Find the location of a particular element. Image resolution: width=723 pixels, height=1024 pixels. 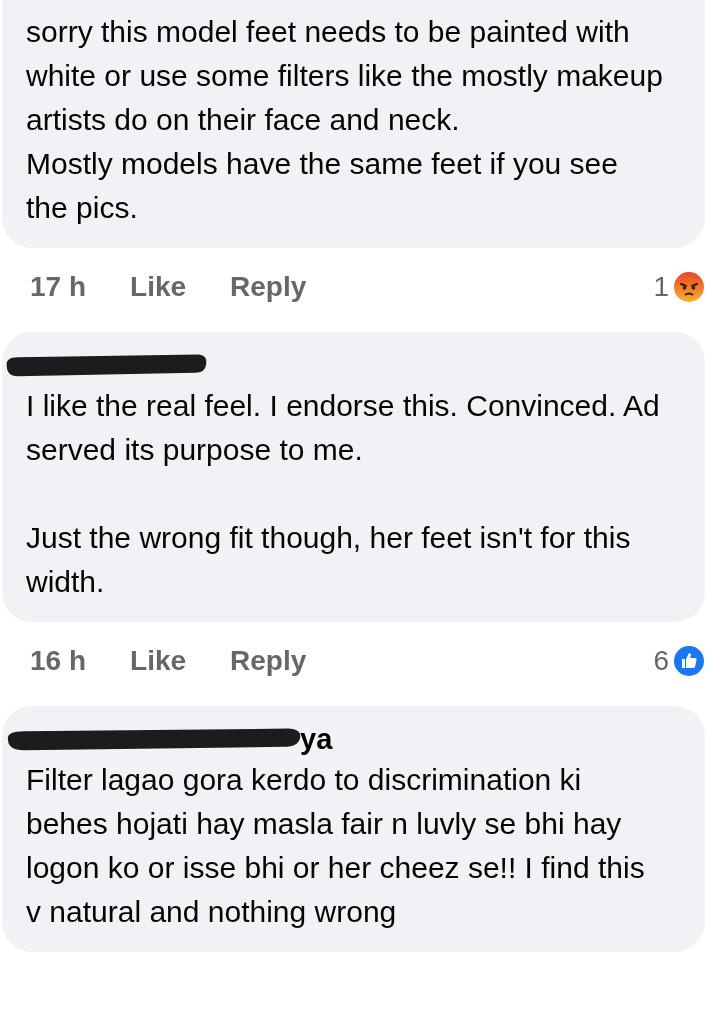

comment-text: Filter lagao gora kerdo to discrimination ki behes hojati hay masla fair n luvly se bhi hay logon ko or isse bhi or her cheez se!! I find this v natural and nothing wrong is located at coordinates (336, 846).